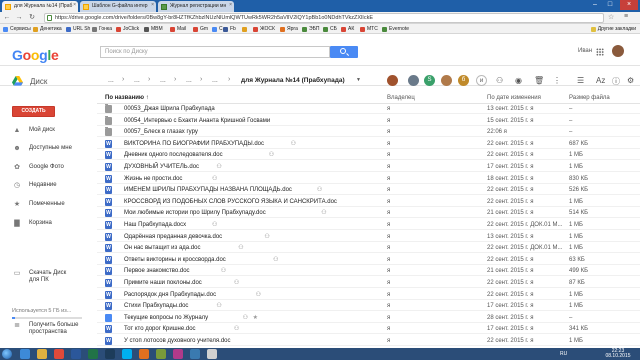 The image size is (640, 360). I want to click on taskbar-word-icon, so click(76, 354).